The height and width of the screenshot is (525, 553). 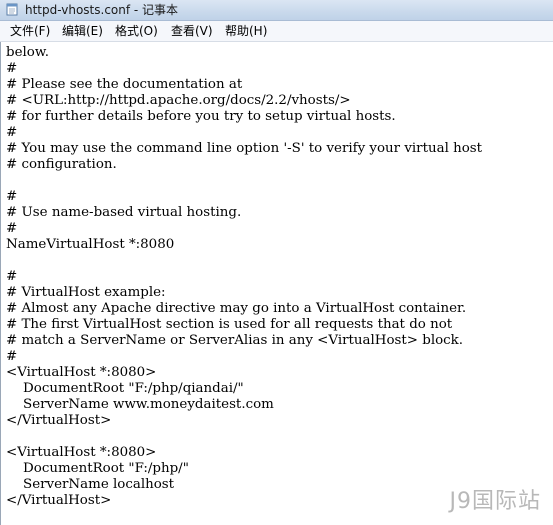 What do you see at coordinates (124, 212) in the screenshot?
I see `text-line: # Use name-based virtual hosting.` at bounding box center [124, 212].